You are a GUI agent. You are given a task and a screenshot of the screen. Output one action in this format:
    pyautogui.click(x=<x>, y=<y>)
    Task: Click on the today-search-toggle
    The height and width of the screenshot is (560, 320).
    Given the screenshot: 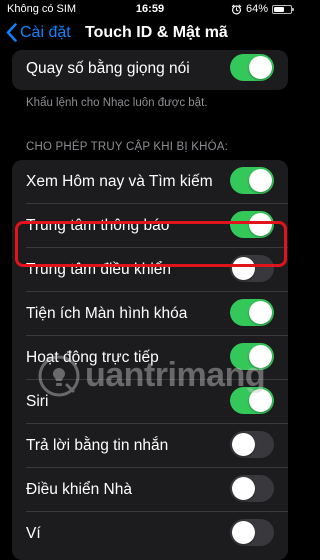 What is the action you would take?
    pyautogui.click(x=252, y=180)
    